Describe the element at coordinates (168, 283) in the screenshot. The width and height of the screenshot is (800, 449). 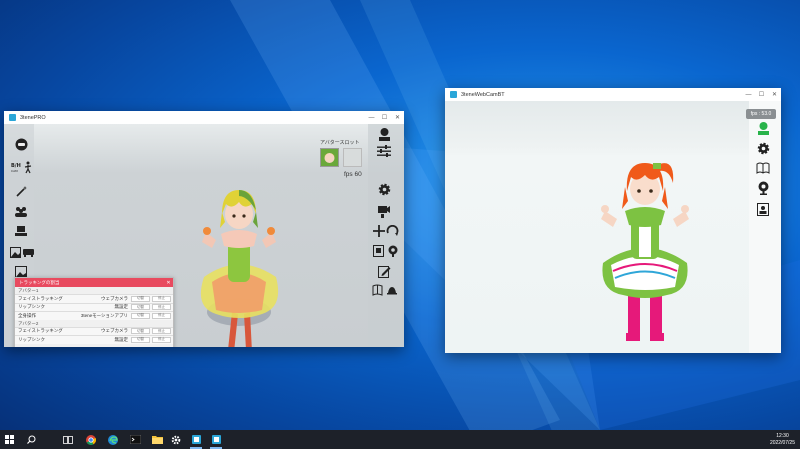
I see `close-icon: ✕` at that location.